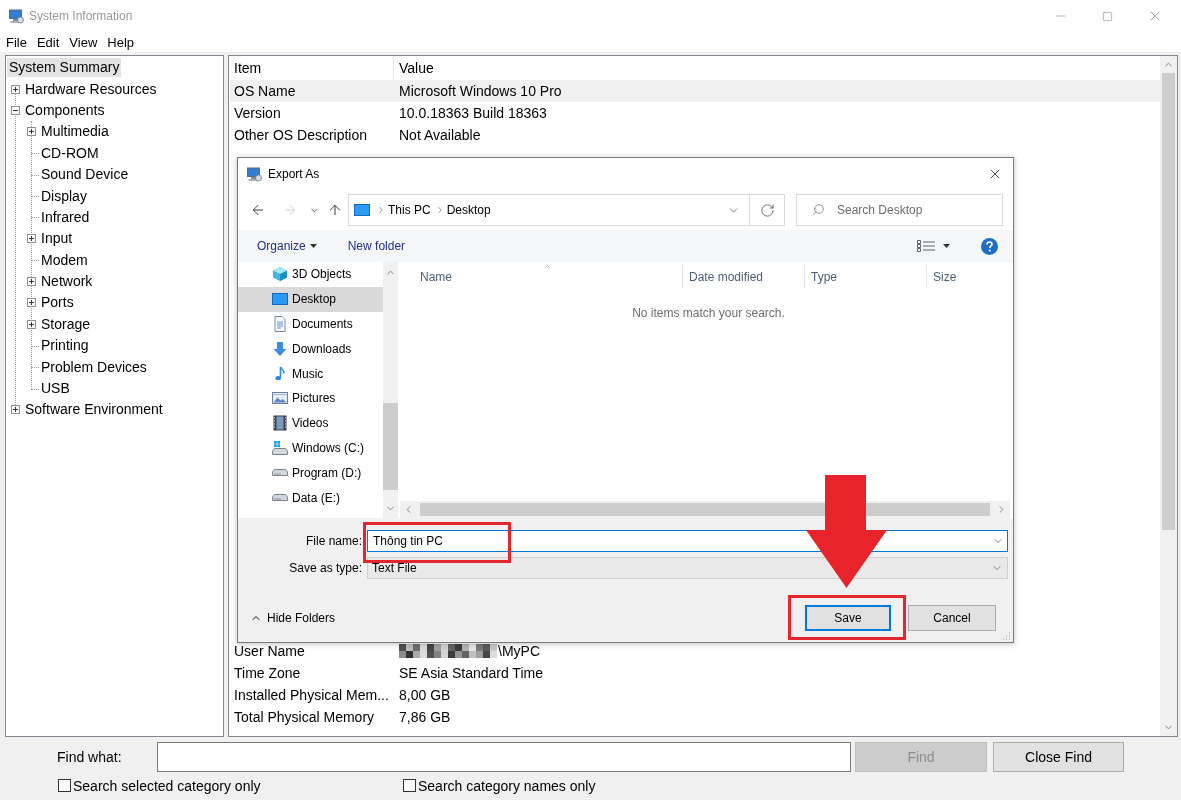  What do you see at coordinates (64, 196) in the screenshot?
I see `tree-item: Display` at bounding box center [64, 196].